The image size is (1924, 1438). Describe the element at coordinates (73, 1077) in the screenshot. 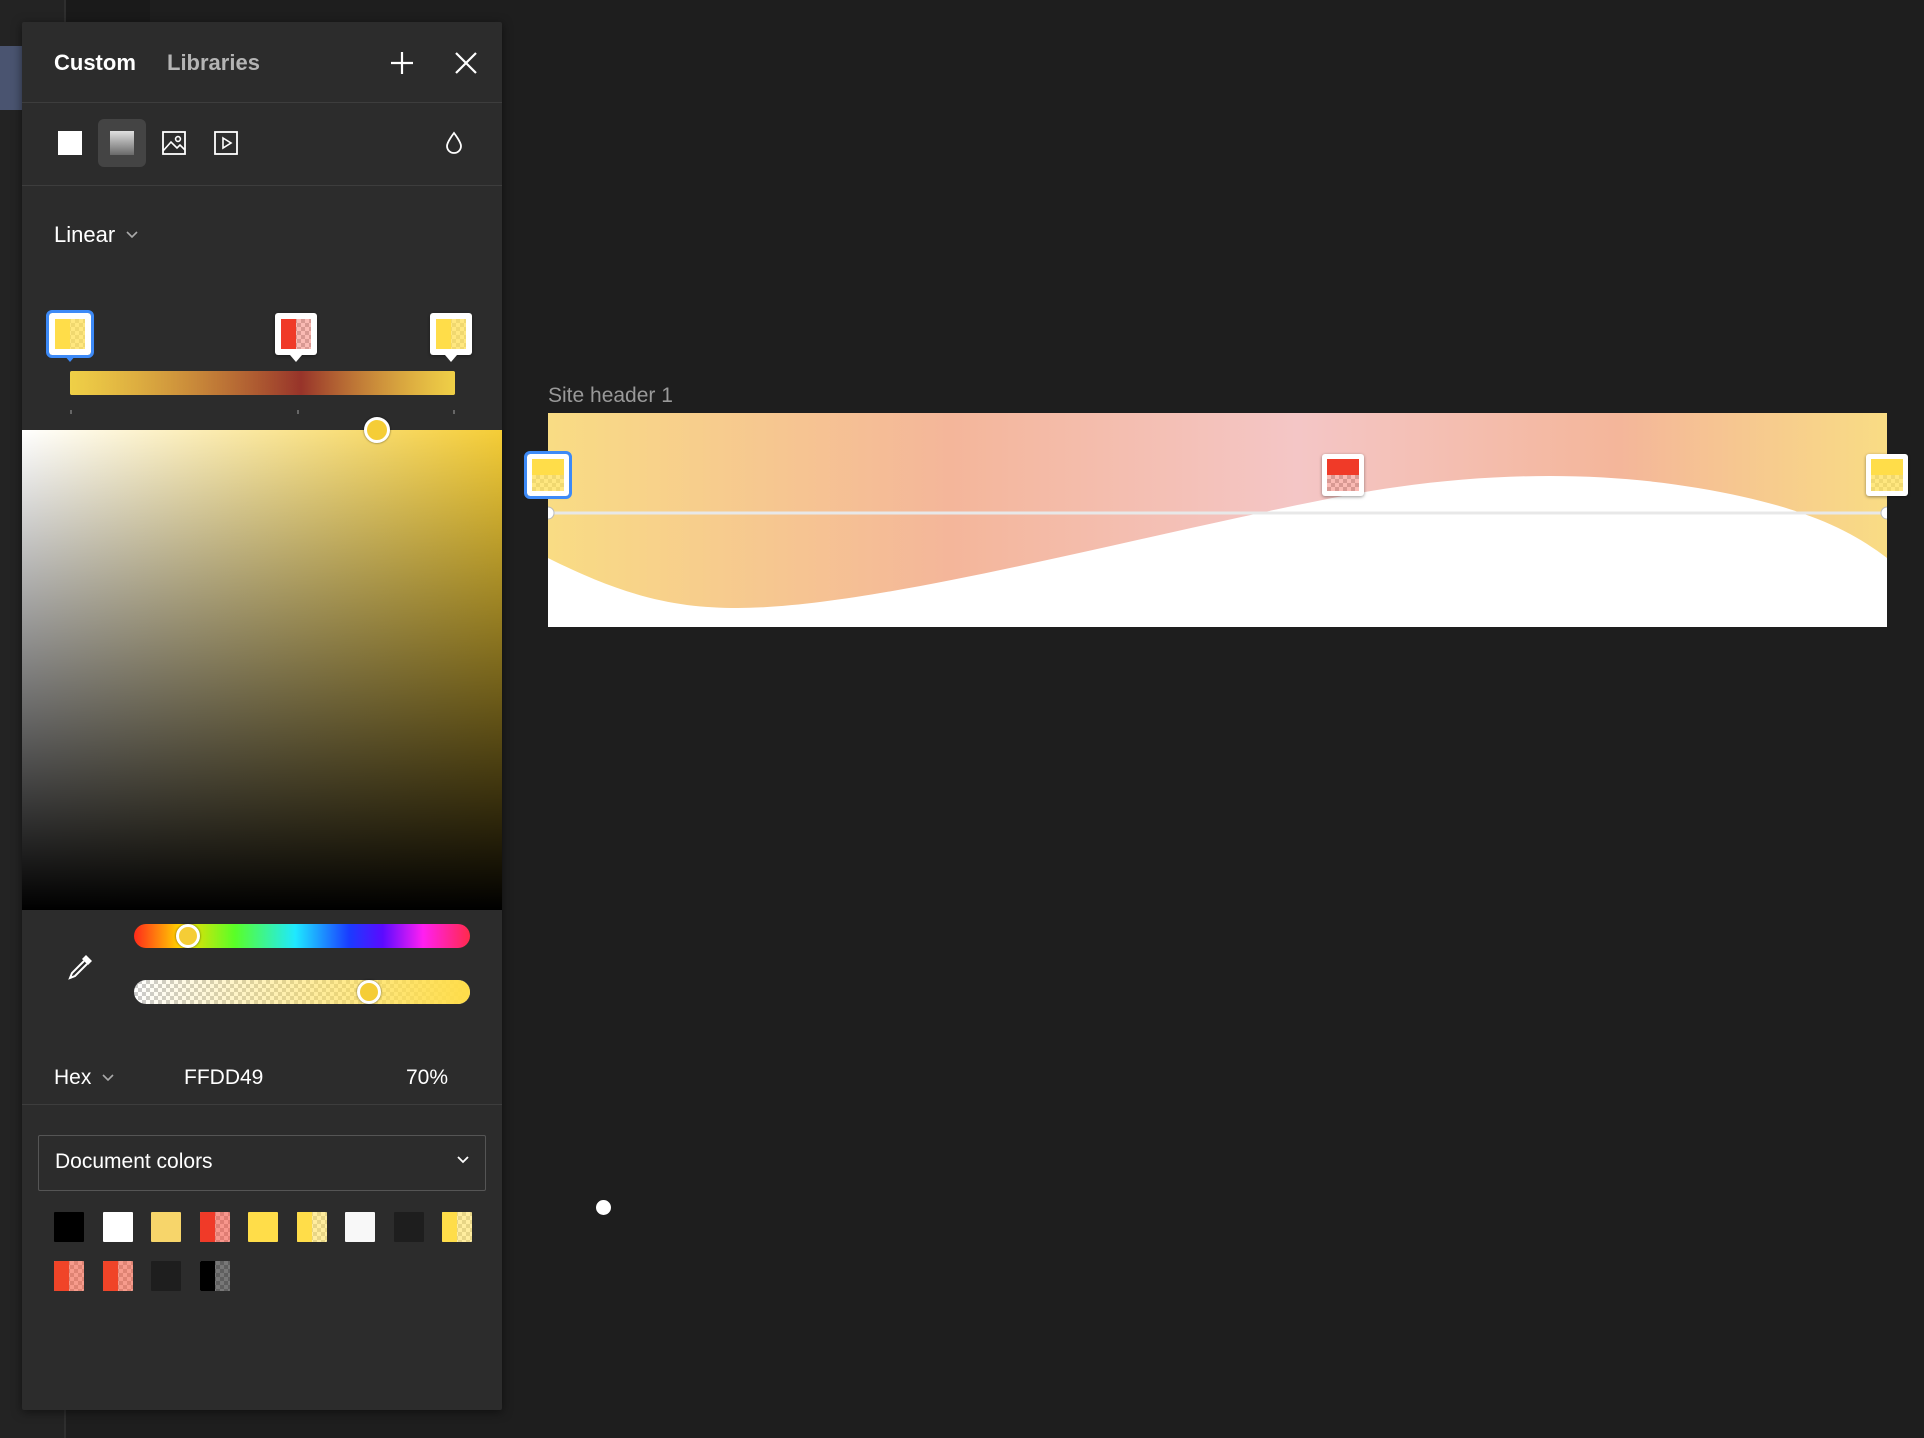

I see `color-mode-label: Hex` at that location.